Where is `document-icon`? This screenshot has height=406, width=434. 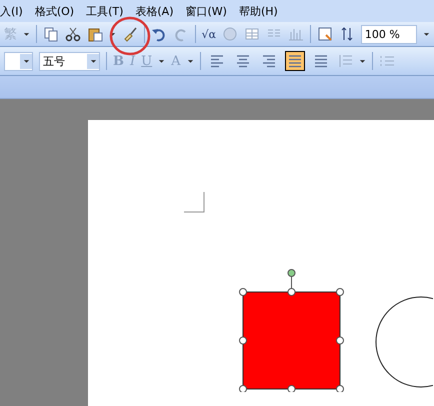
document-icon is located at coordinates (324, 34).